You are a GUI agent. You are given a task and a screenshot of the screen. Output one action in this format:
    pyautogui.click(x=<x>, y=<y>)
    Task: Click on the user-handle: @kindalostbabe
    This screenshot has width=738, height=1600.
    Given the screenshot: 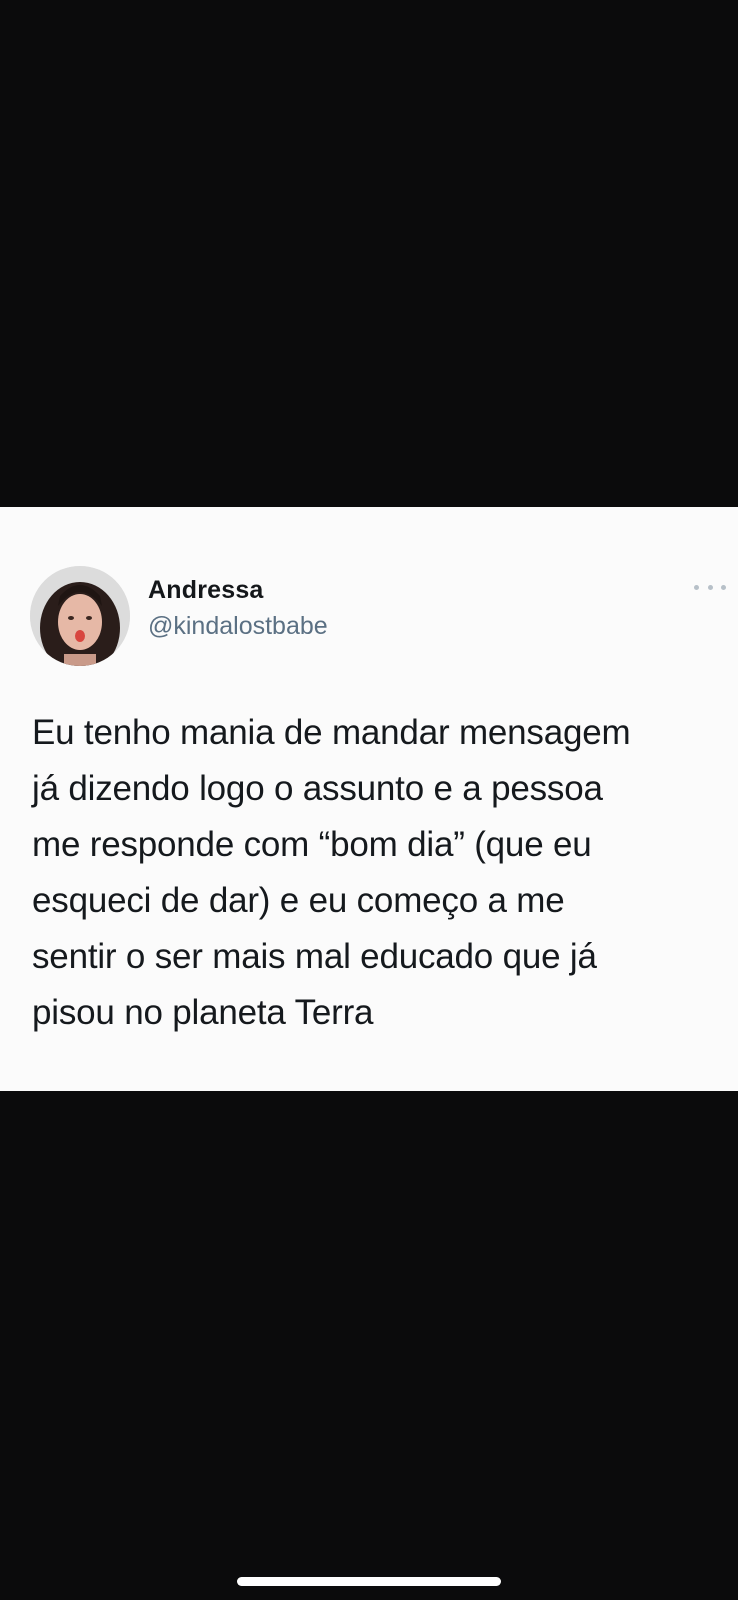 What is the action you would take?
    pyautogui.click(x=238, y=626)
    